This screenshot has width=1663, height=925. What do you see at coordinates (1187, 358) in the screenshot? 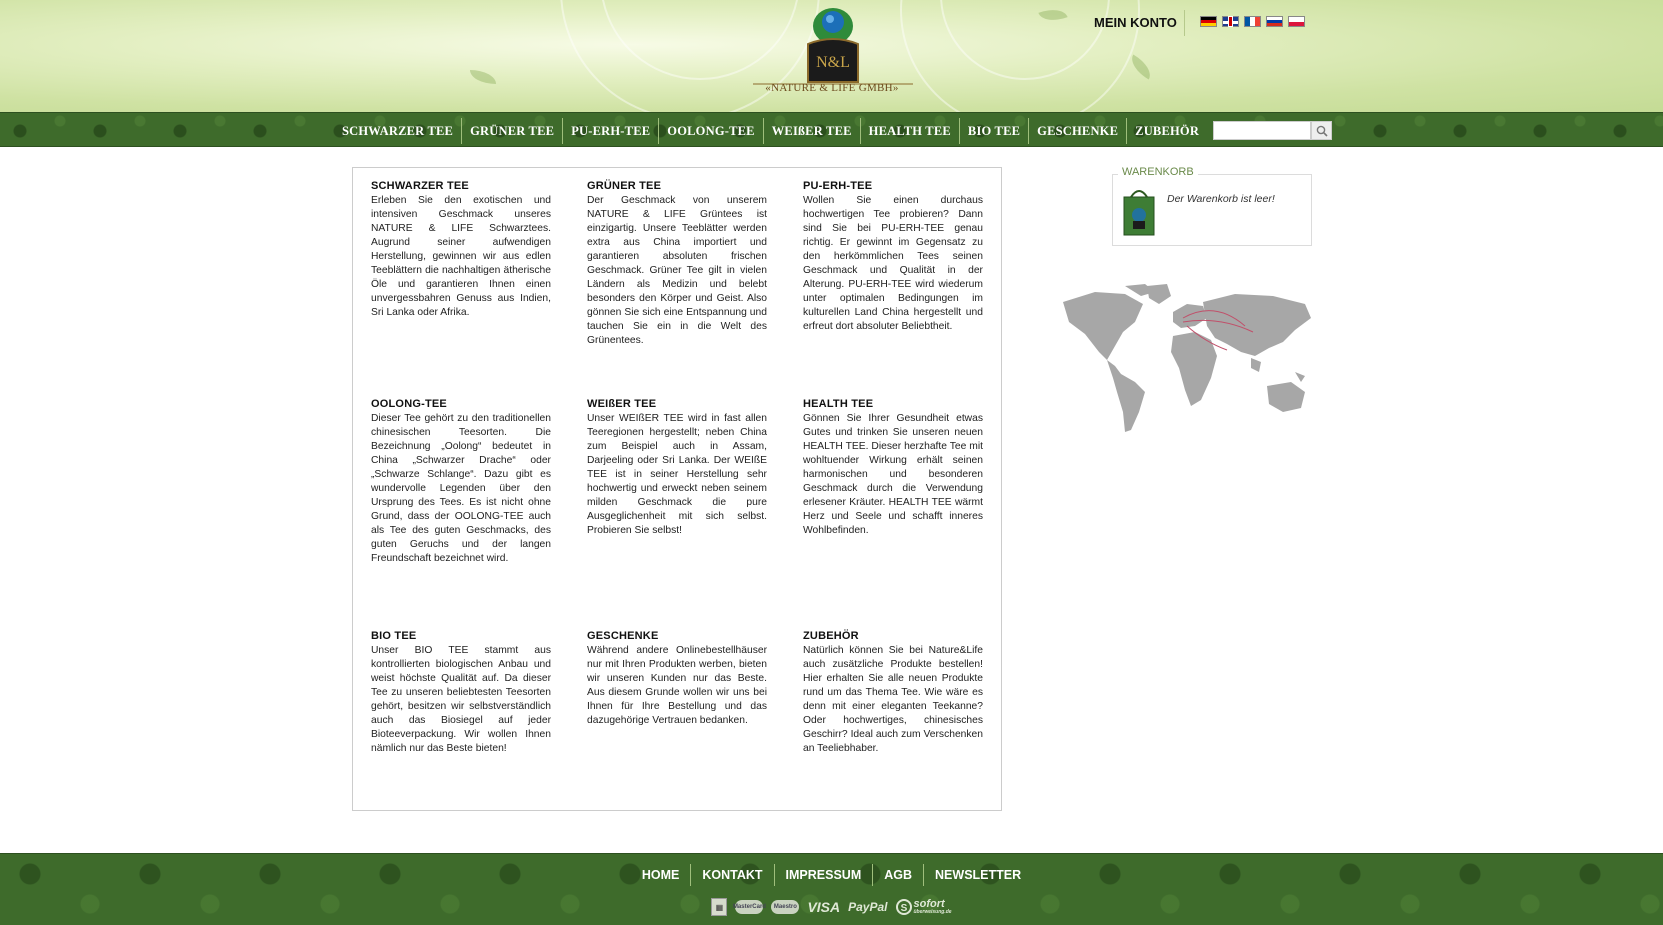
I see `world-map` at bounding box center [1187, 358].